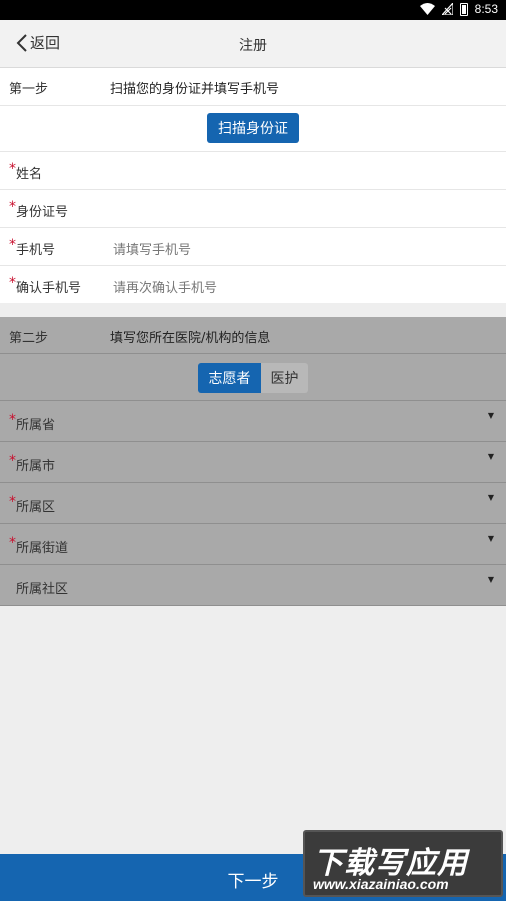 The width and height of the screenshot is (506, 901). What do you see at coordinates (152, 248) in the screenshot?
I see `phone-input: 请填写手机号` at bounding box center [152, 248].